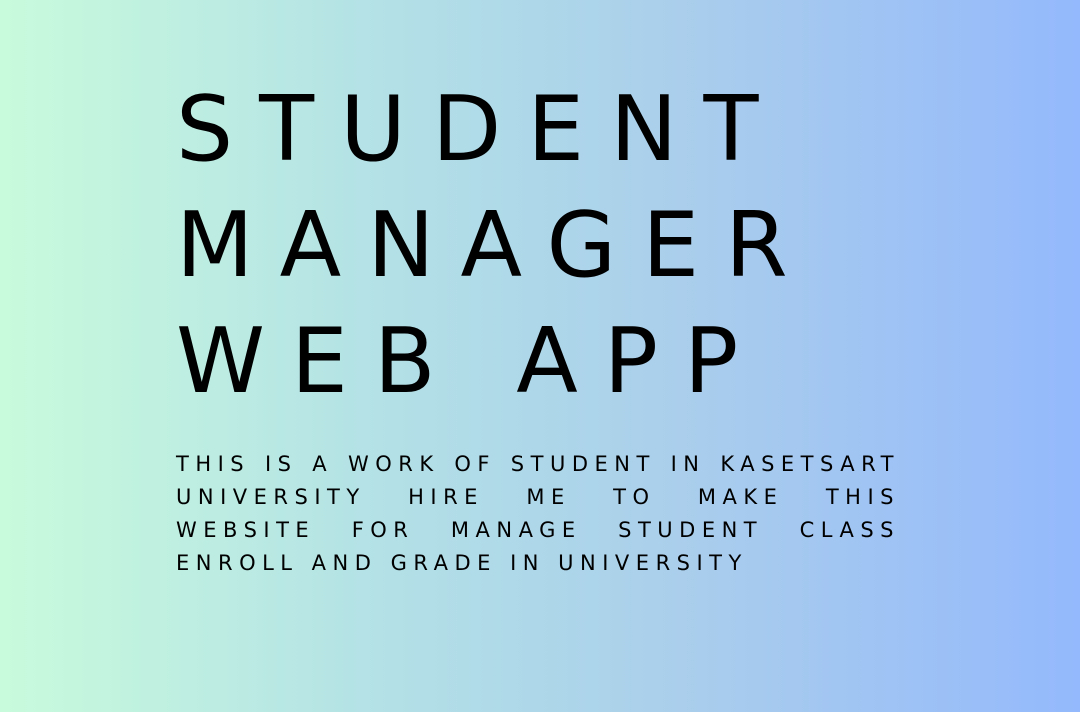 The height and width of the screenshot is (712, 1080). I want to click on title-line-2: MANAGER, so click(495, 245).